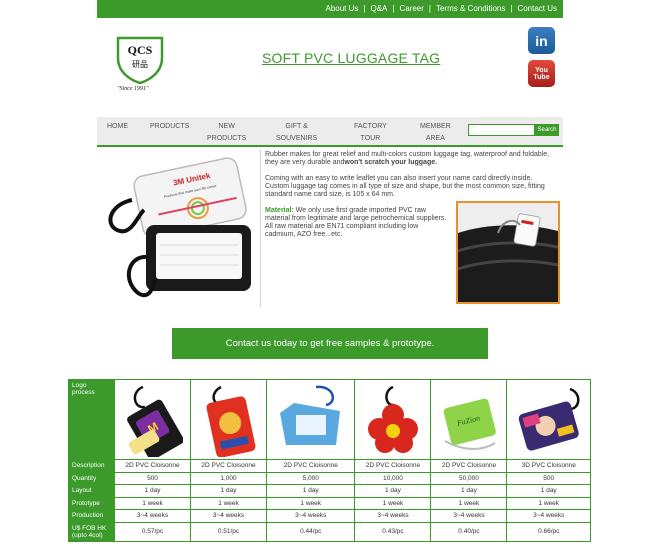 The image size is (660, 551). I want to click on nav-member-area: MEMBER AREA, so click(435, 133).